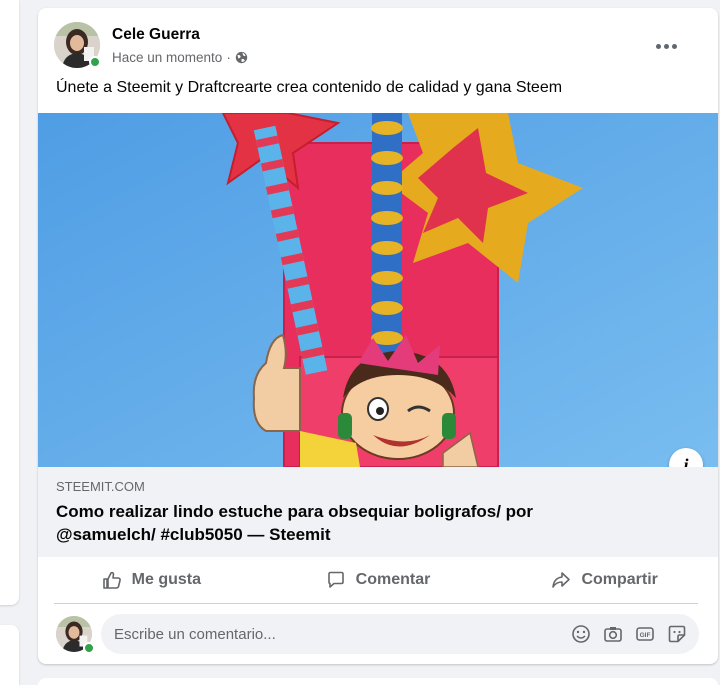  What do you see at coordinates (677, 634) in the screenshot?
I see `sticker-icon` at bounding box center [677, 634].